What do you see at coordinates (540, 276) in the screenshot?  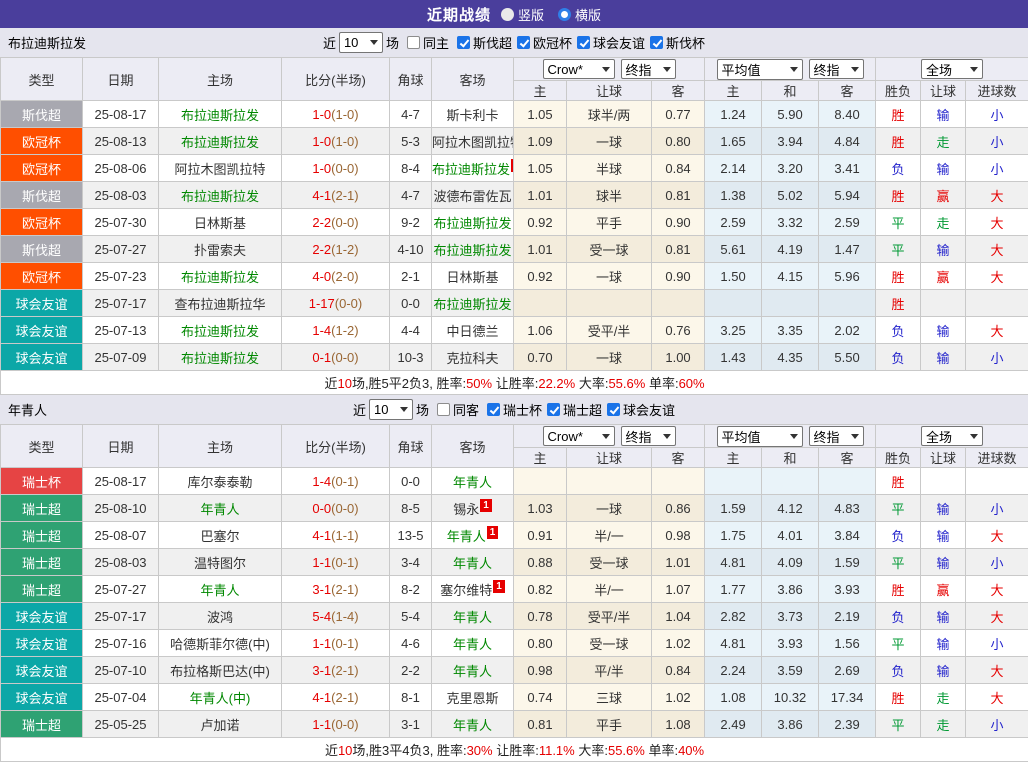 I see `odds-home-cell: 0.92` at bounding box center [540, 276].